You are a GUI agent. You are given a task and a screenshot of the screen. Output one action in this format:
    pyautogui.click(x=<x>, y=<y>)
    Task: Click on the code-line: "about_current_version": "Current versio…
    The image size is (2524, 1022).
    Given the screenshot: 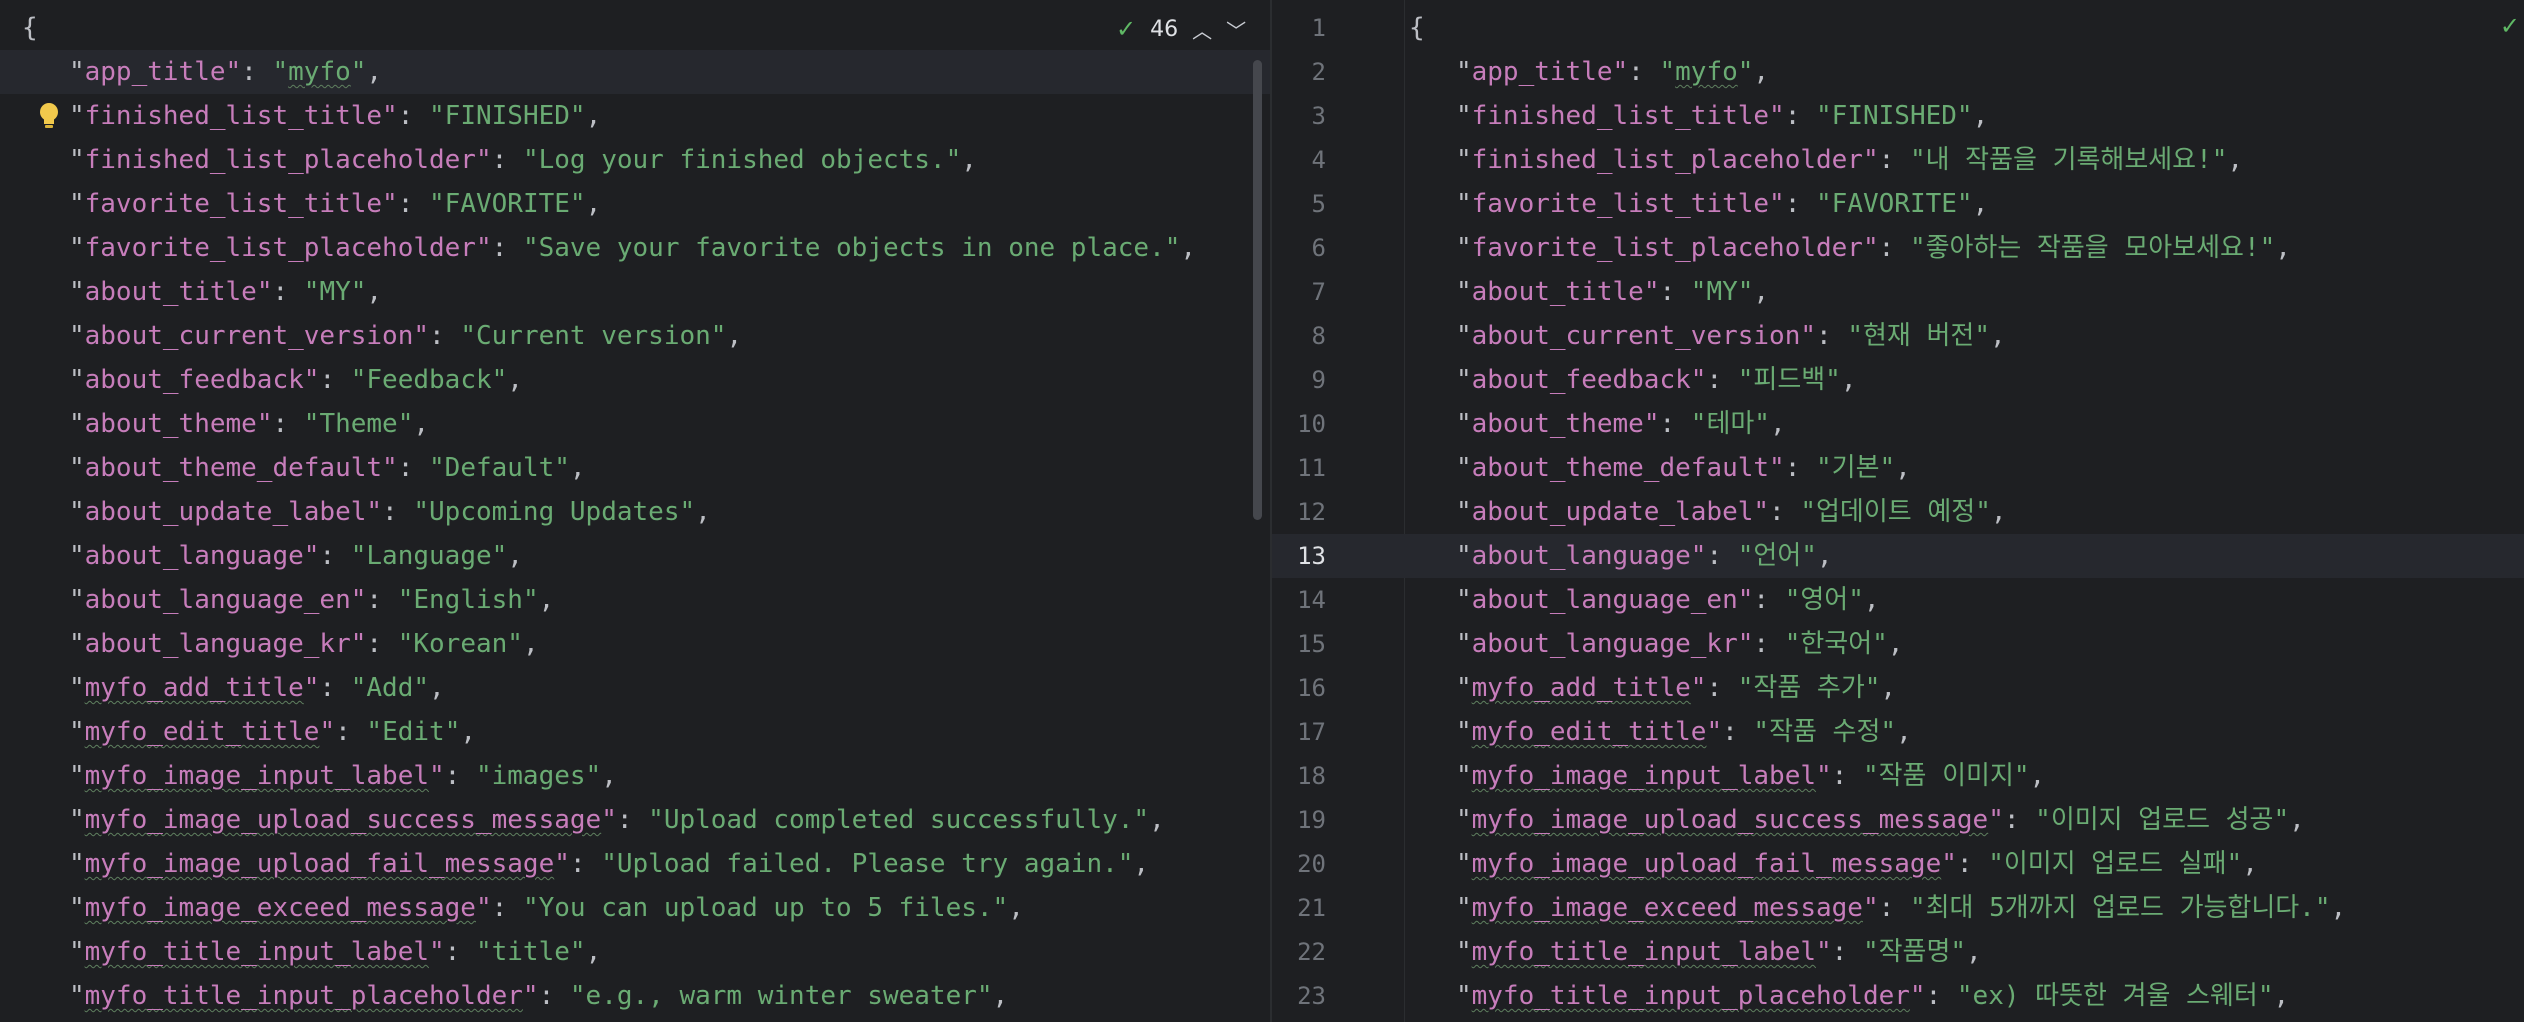 What is the action you would take?
    pyautogui.click(x=635, y=336)
    